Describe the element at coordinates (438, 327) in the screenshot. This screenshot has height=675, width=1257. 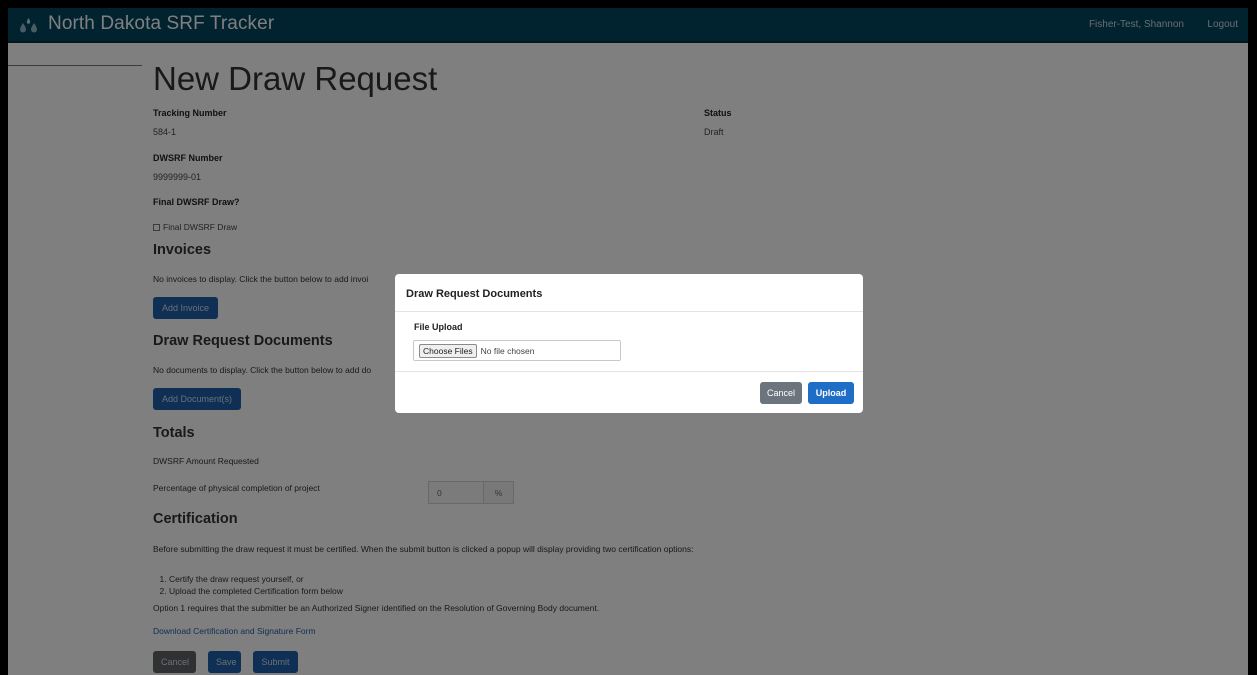
I see `file-upload-label: File Upload` at that location.